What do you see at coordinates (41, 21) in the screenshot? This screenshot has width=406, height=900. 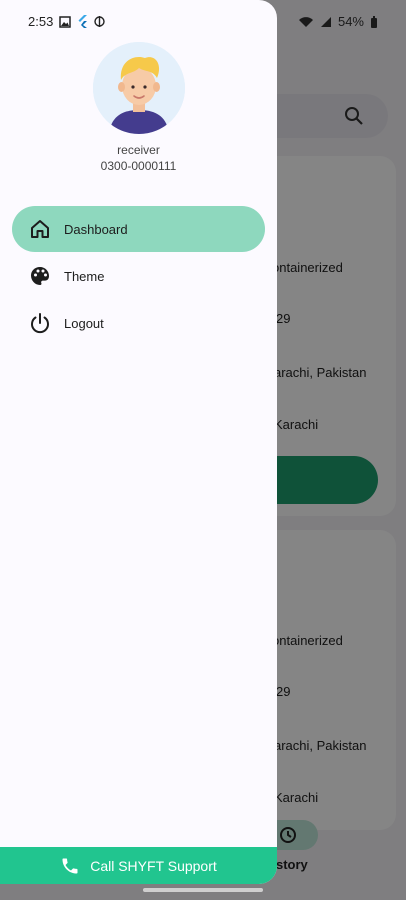 I see `status-time: 2:53` at bounding box center [41, 21].